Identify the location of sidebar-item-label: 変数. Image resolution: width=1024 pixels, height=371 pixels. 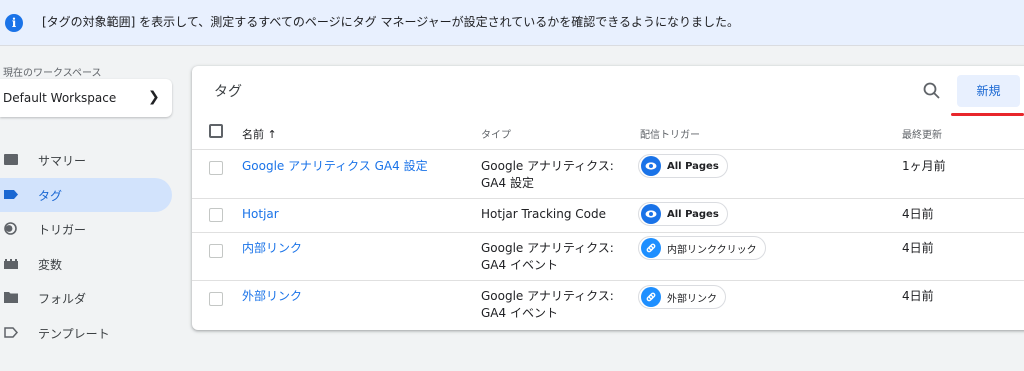
(50, 265).